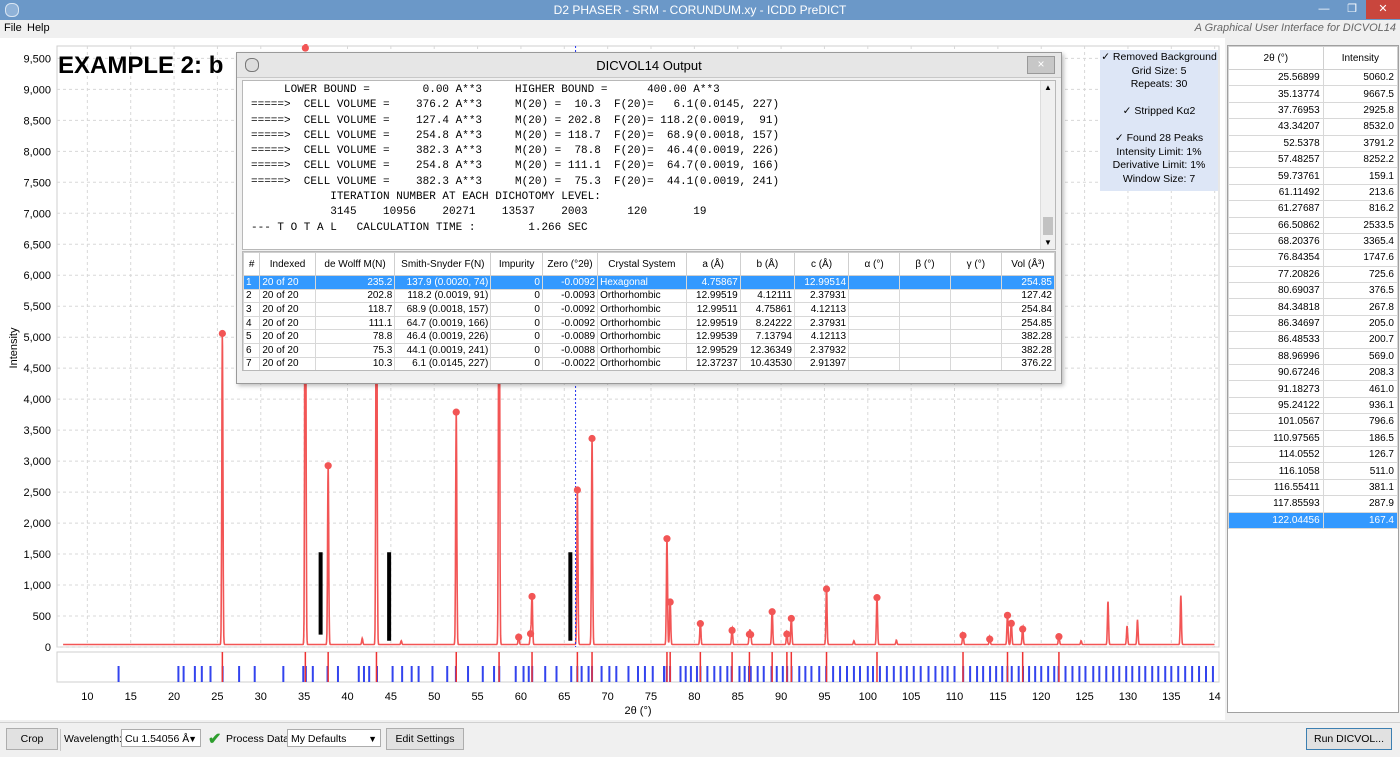 This screenshot has height=757, width=1400. I want to click on peak-row: 114.0552 126.7, so click(1313, 454).